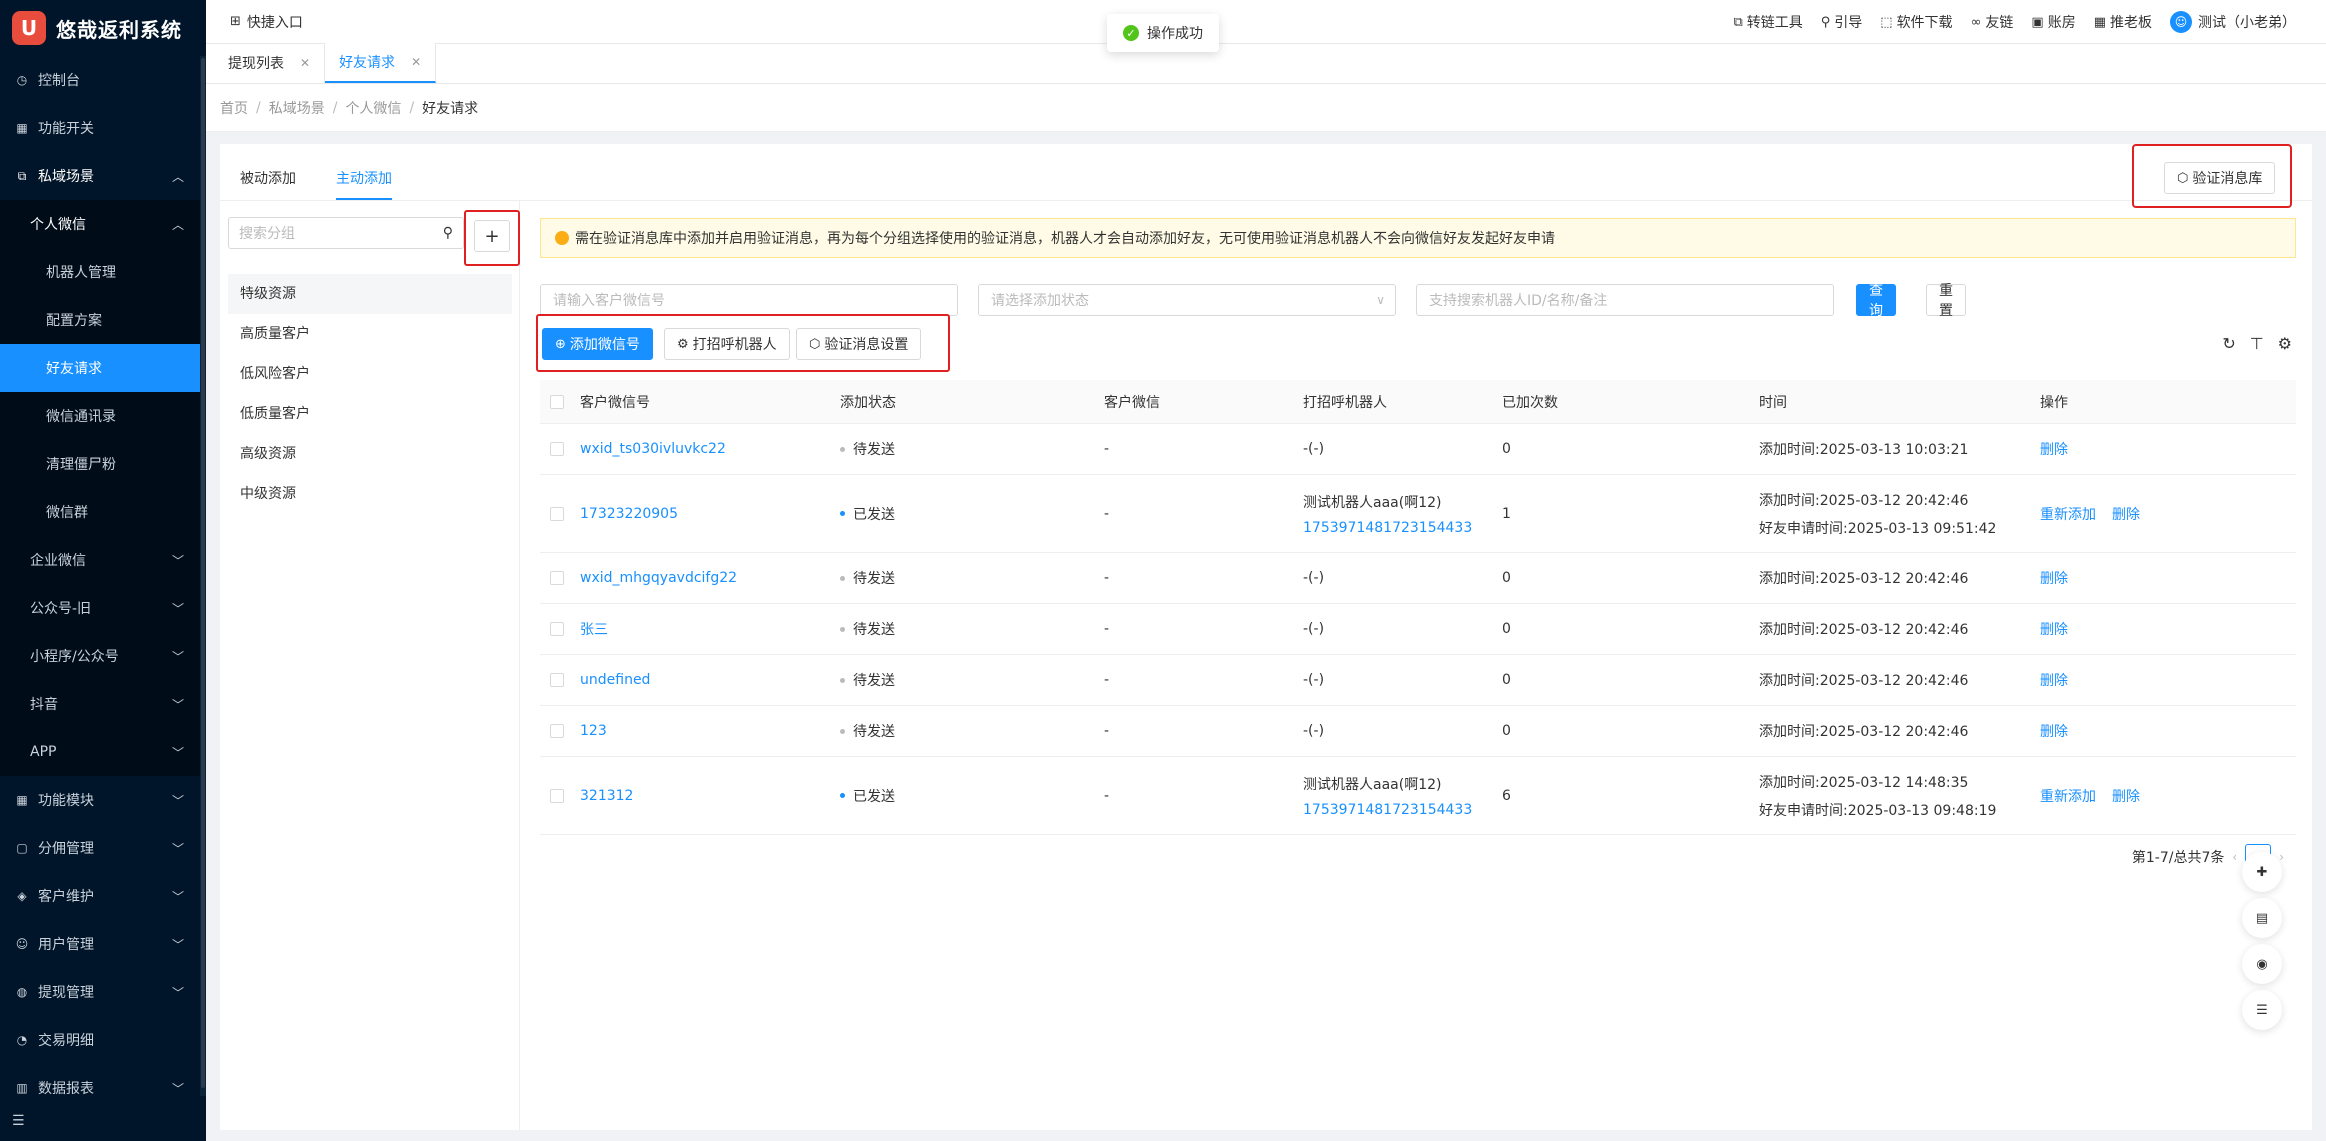 Image resolution: width=2326 pixels, height=1141 pixels. Describe the element at coordinates (2257, 343) in the screenshot. I see `density-icon: ⊤` at that location.